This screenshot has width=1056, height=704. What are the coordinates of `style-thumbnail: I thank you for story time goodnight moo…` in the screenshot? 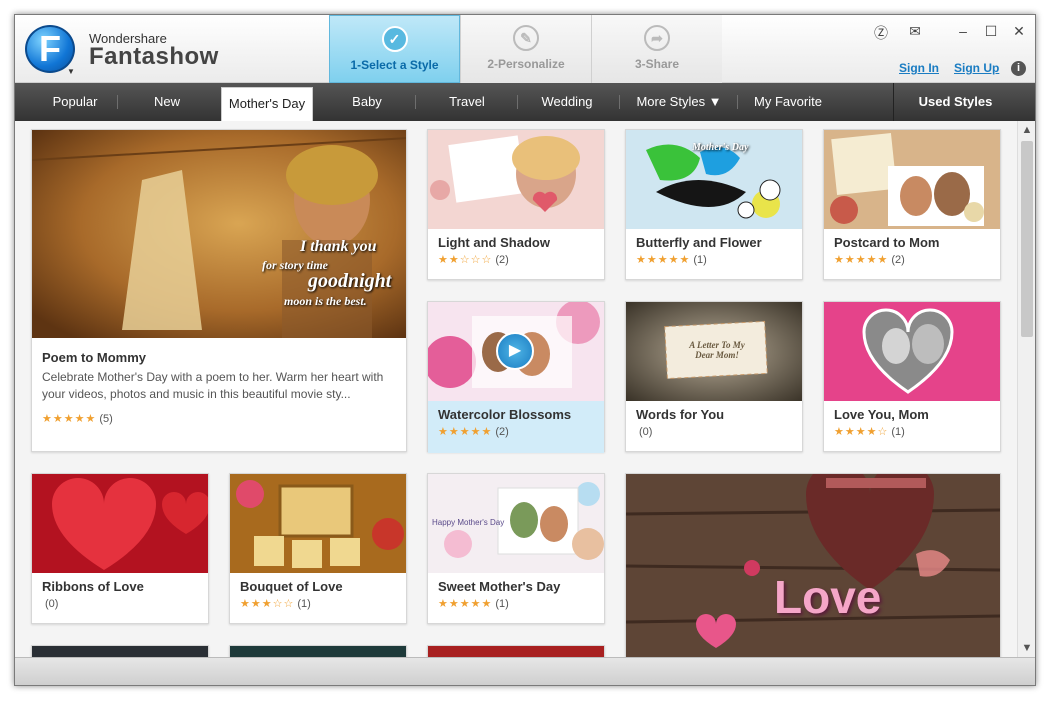 It's located at (219, 234).